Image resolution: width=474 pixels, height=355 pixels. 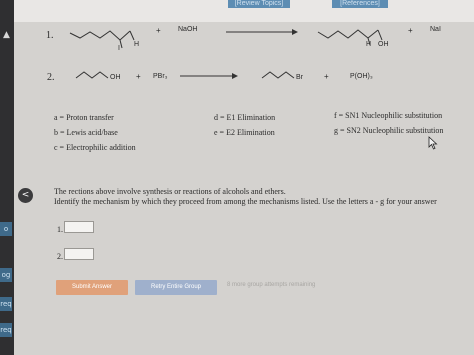 What do you see at coordinates (138, 76) in the screenshot?
I see `plus-sign-3: +` at bounding box center [138, 76].